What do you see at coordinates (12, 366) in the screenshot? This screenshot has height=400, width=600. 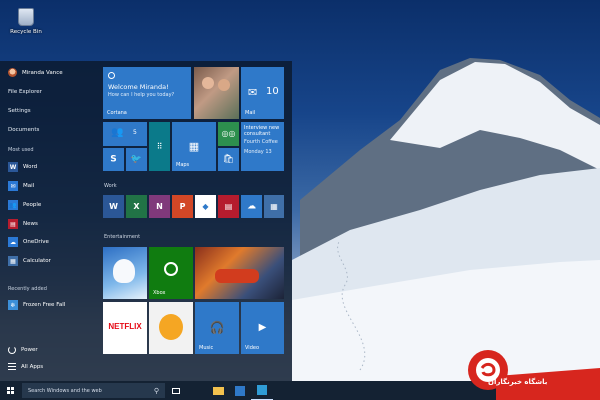 I see `all-apps-icon` at bounding box center [12, 366].